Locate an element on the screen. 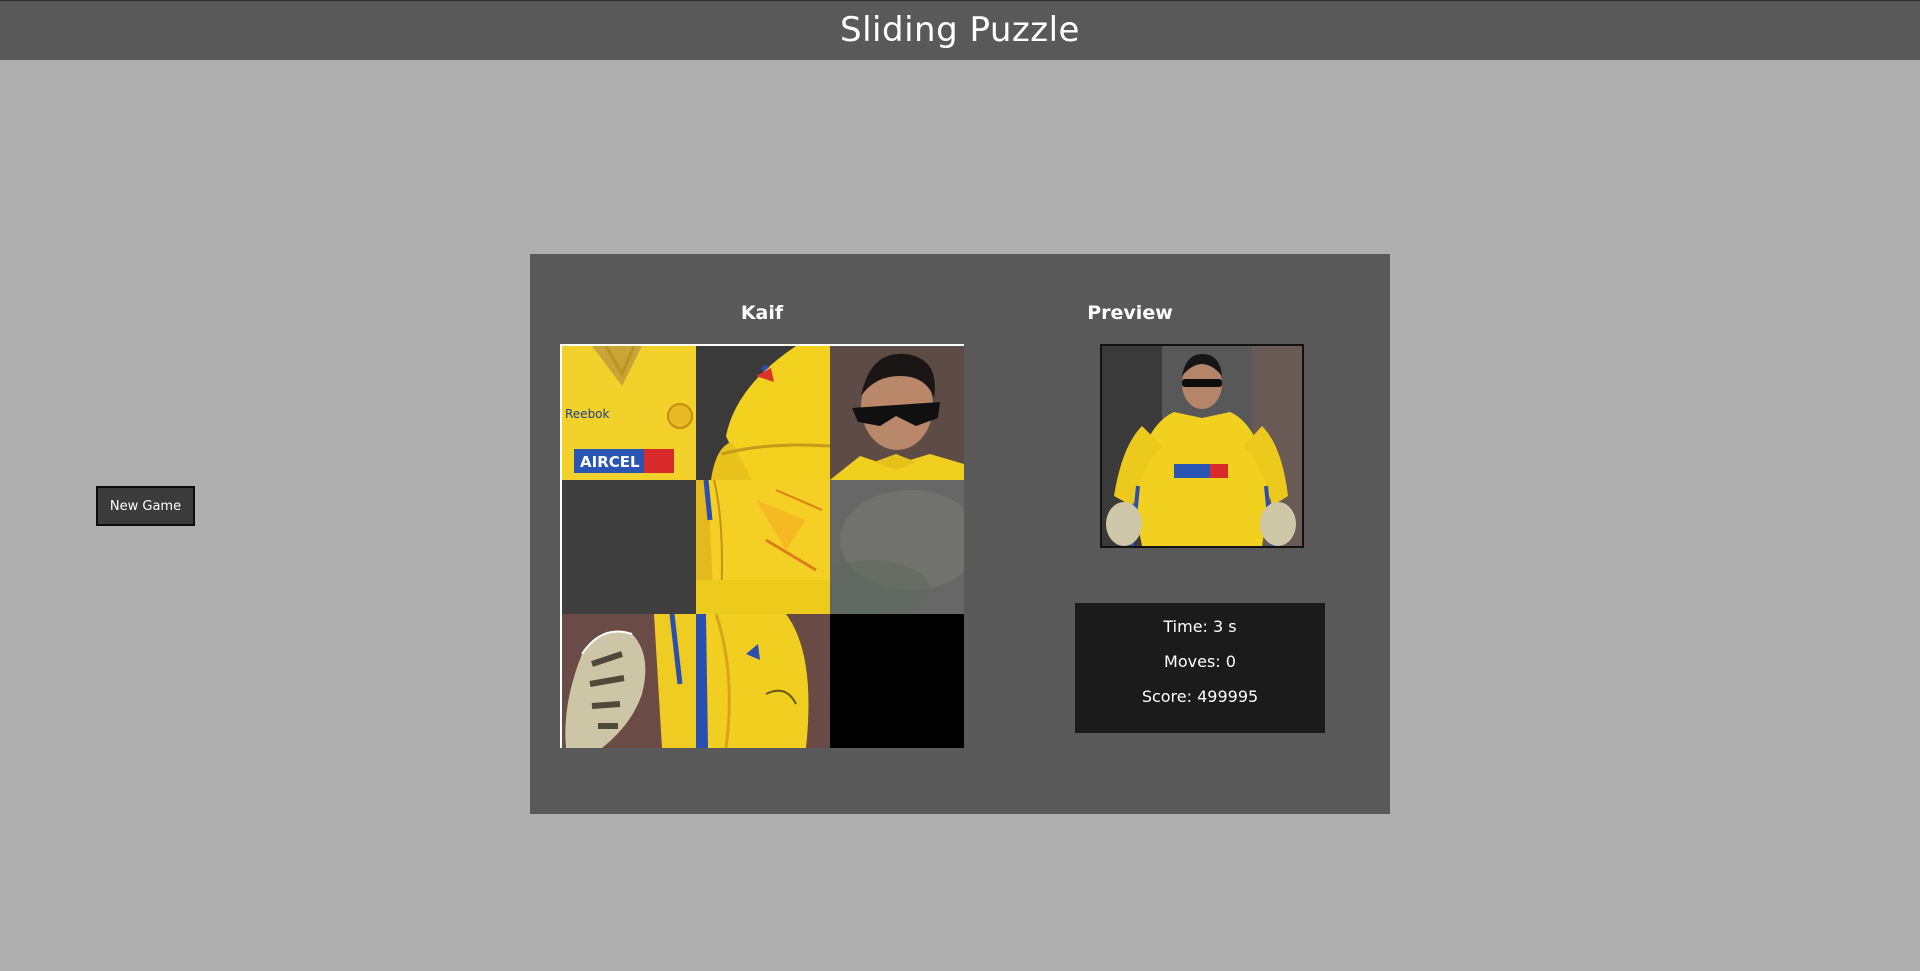 The height and width of the screenshot is (971, 1920). preview-image is located at coordinates (1202, 446).